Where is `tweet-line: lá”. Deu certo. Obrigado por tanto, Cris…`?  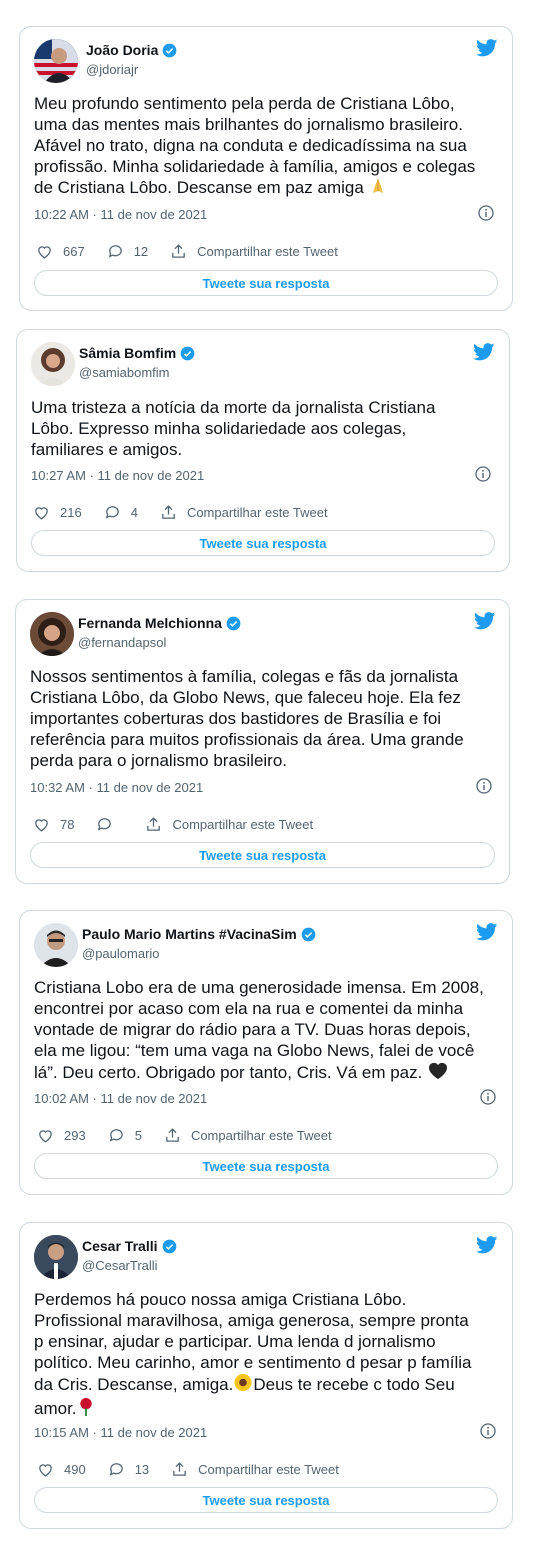 tweet-line: lá”. Deu certo. Obrigado por tanto, Cris… is located at coordinates (228, 1072).